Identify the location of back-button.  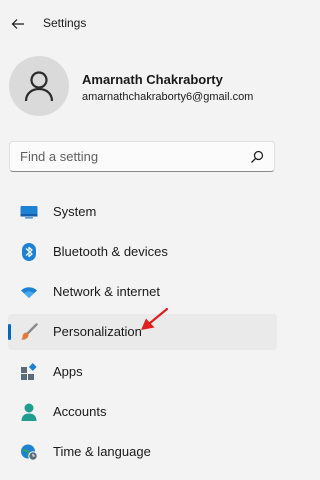
(18, 24).